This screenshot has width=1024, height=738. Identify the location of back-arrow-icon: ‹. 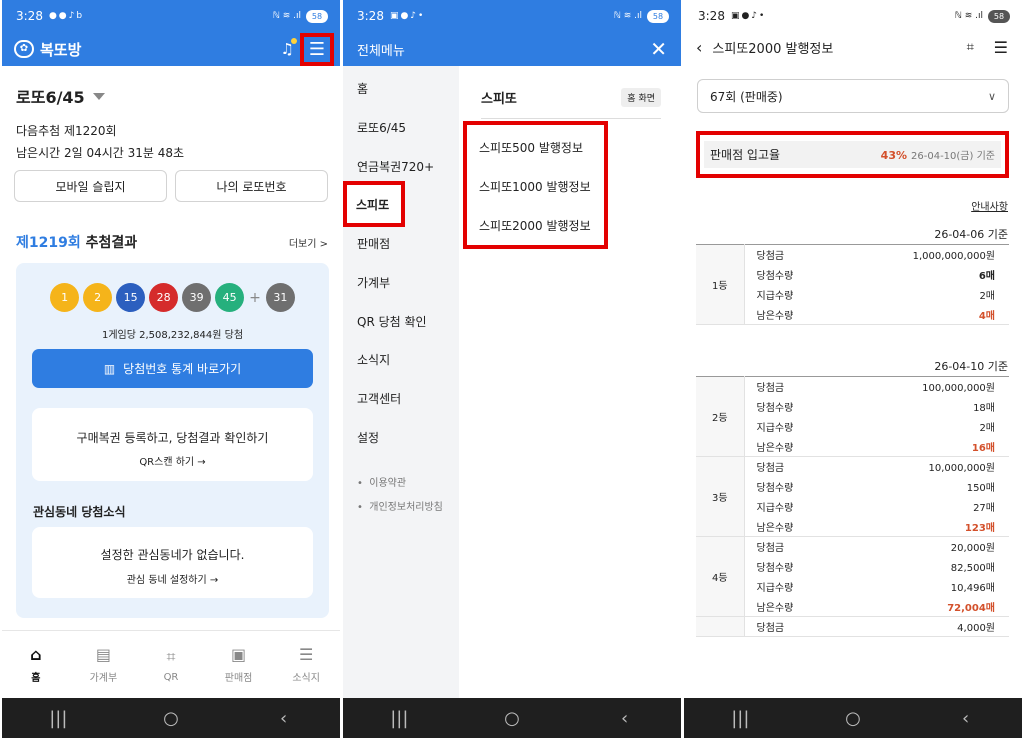
(699, 47).